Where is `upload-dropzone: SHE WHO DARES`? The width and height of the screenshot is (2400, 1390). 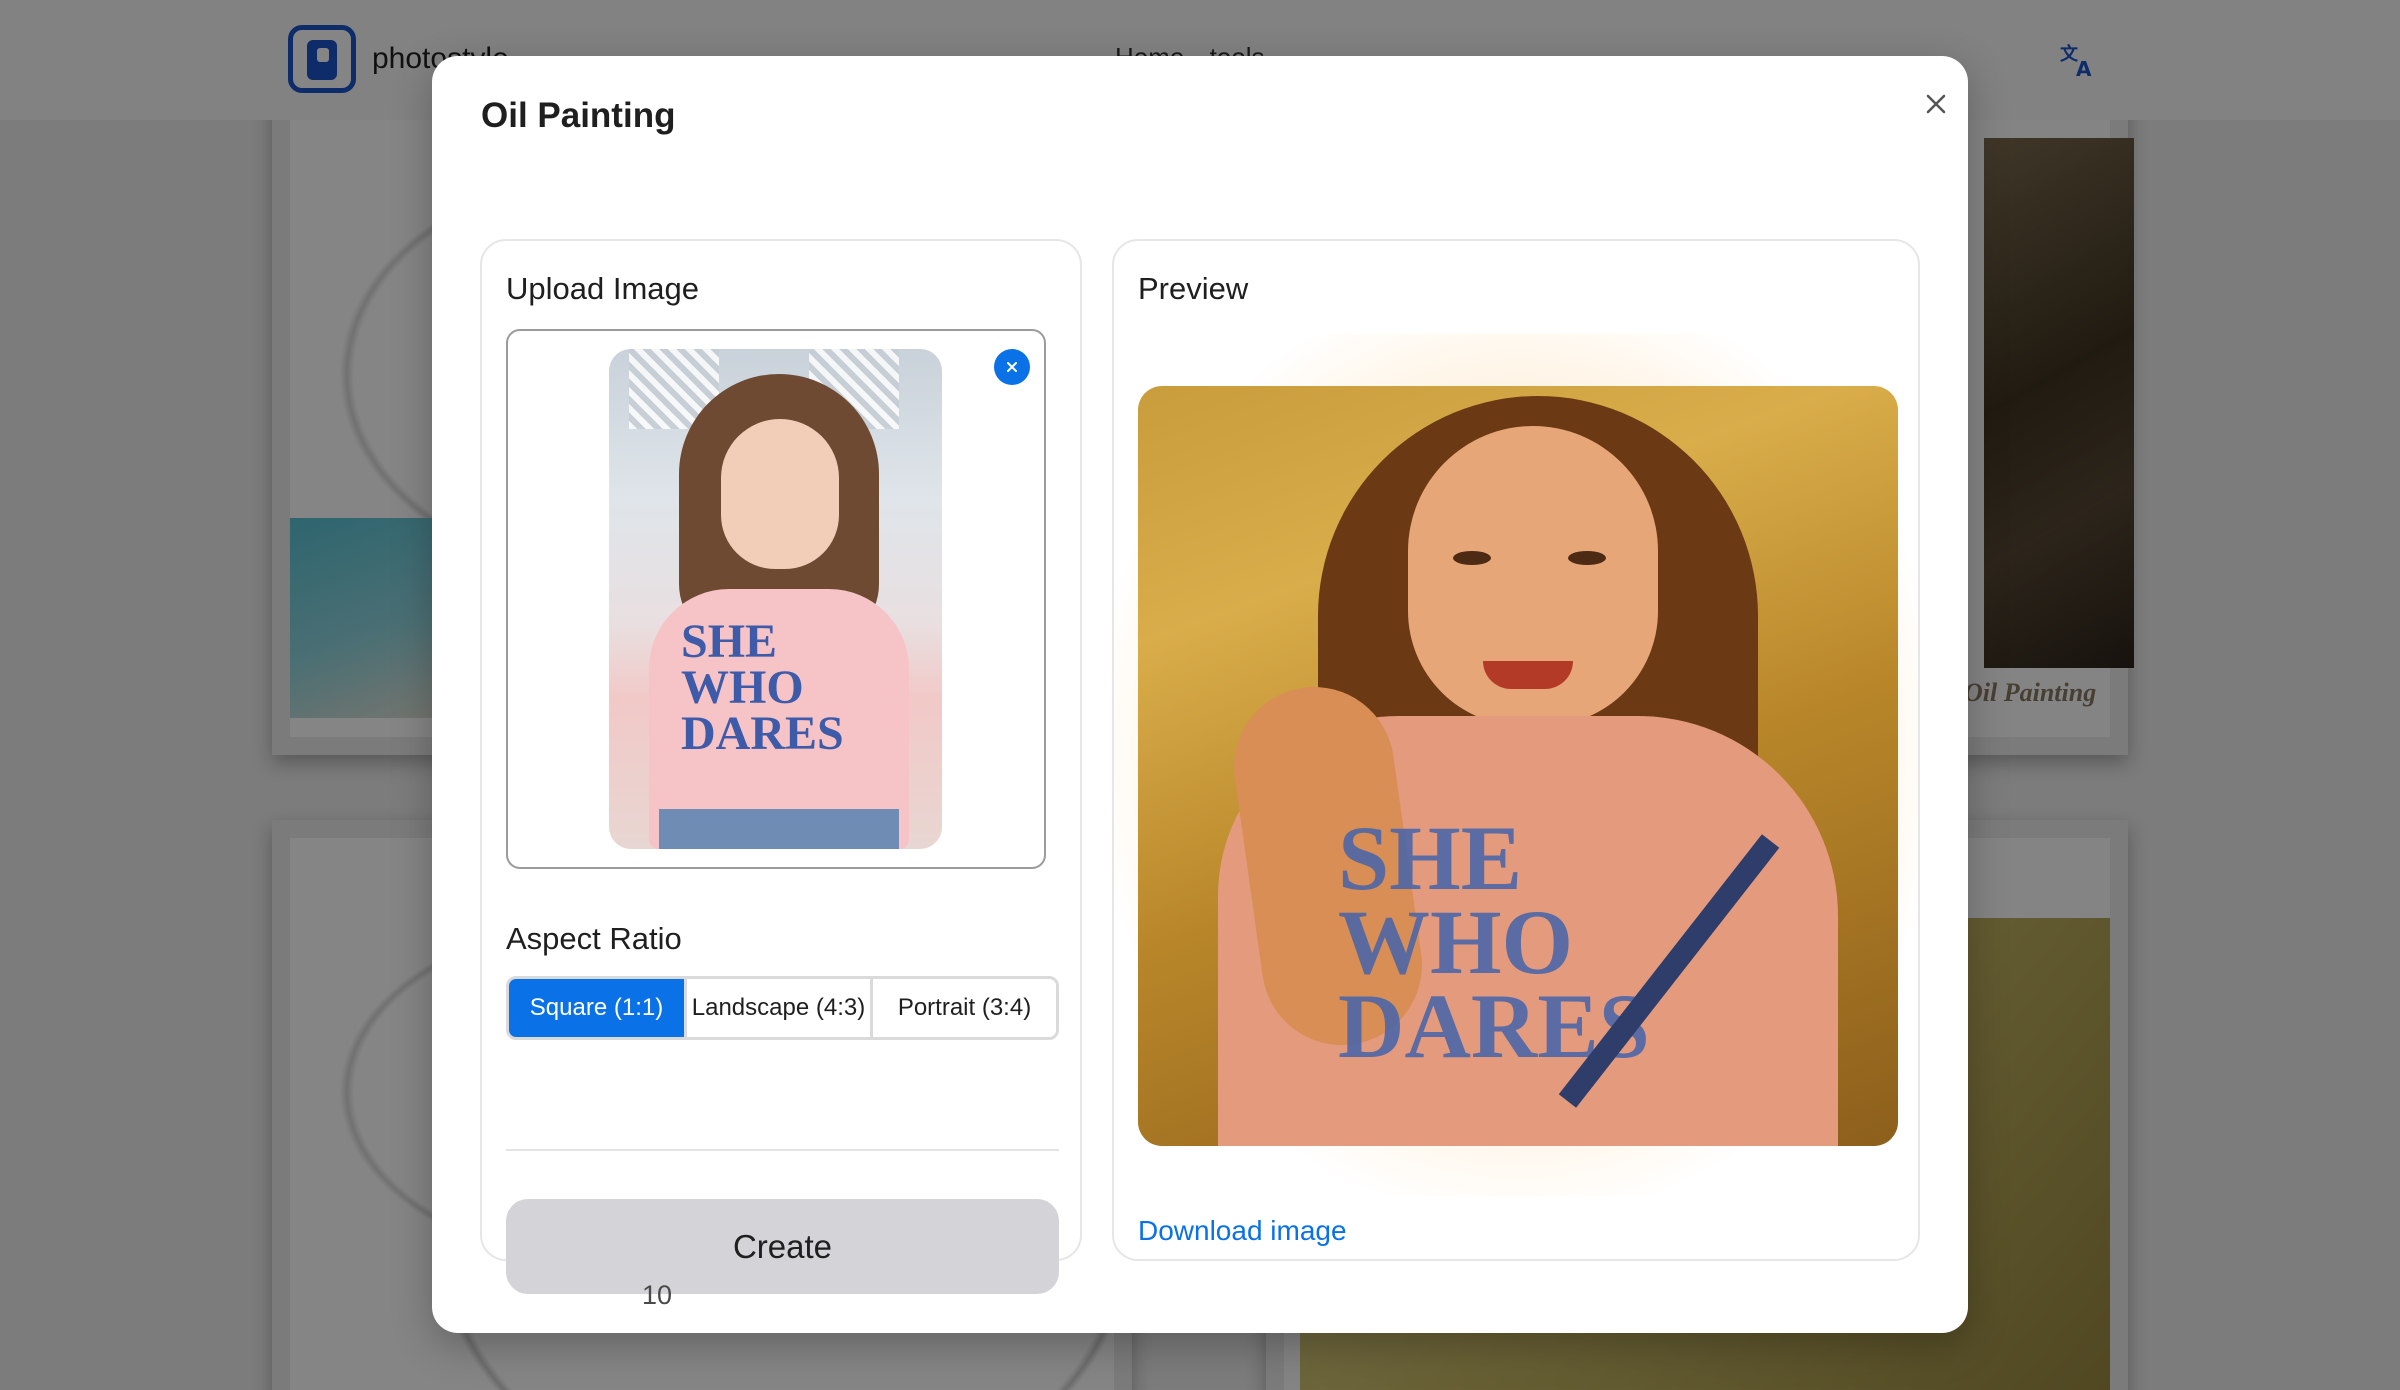
upload-dropzone: SHE WHO DARES is located at coordinates (776, 599).